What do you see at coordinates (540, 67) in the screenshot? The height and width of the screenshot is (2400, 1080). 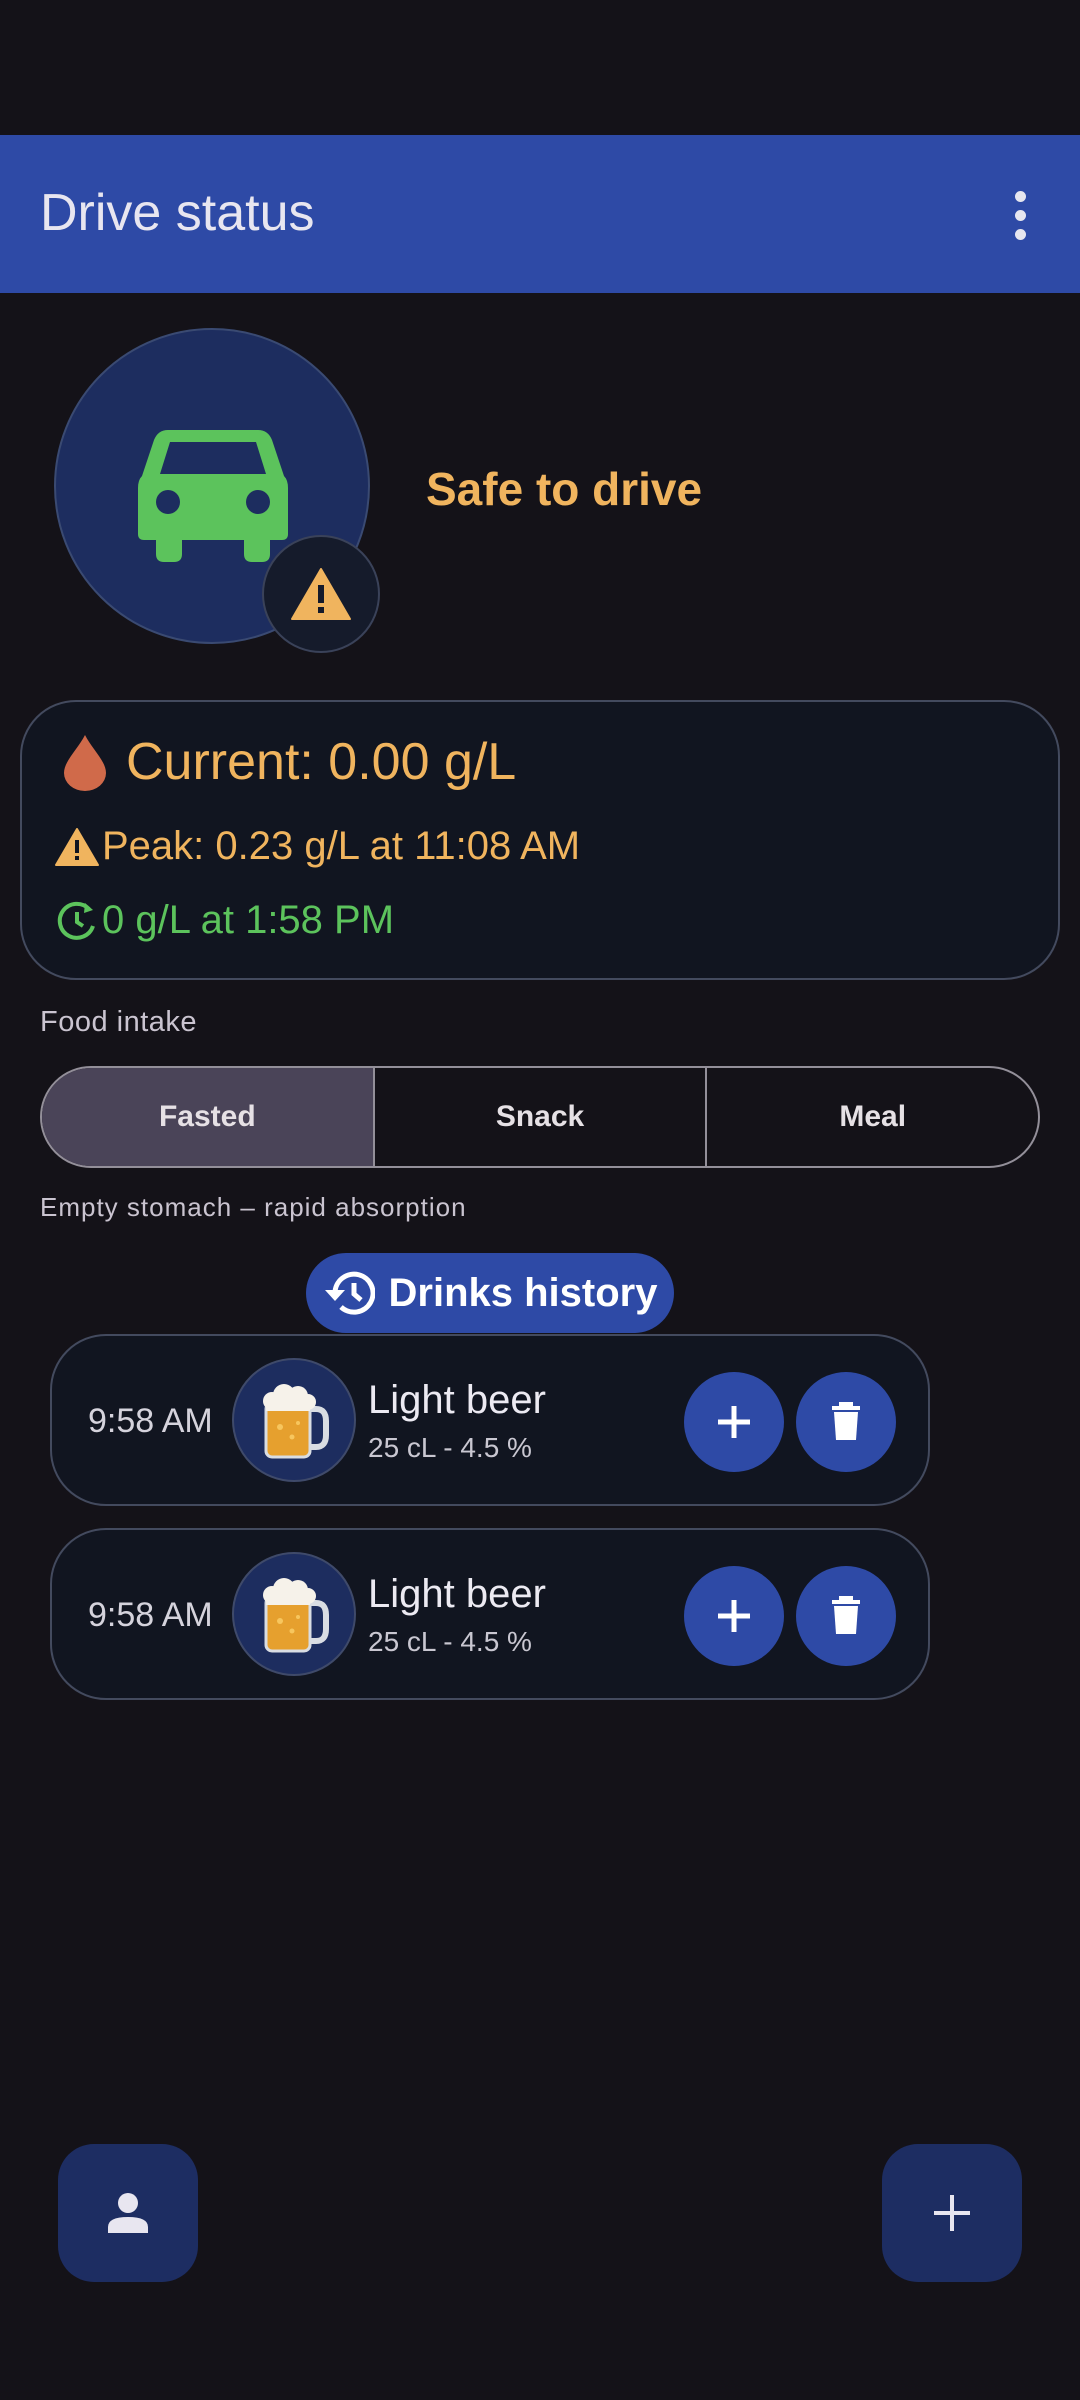 I see `status-bar` at bounding box center [540, 67].